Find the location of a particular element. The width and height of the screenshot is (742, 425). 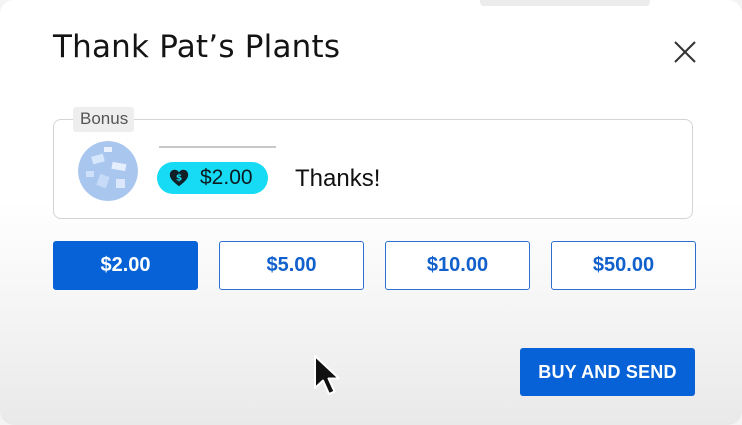

top-edge-shadow is located at coordinates (565, 3).